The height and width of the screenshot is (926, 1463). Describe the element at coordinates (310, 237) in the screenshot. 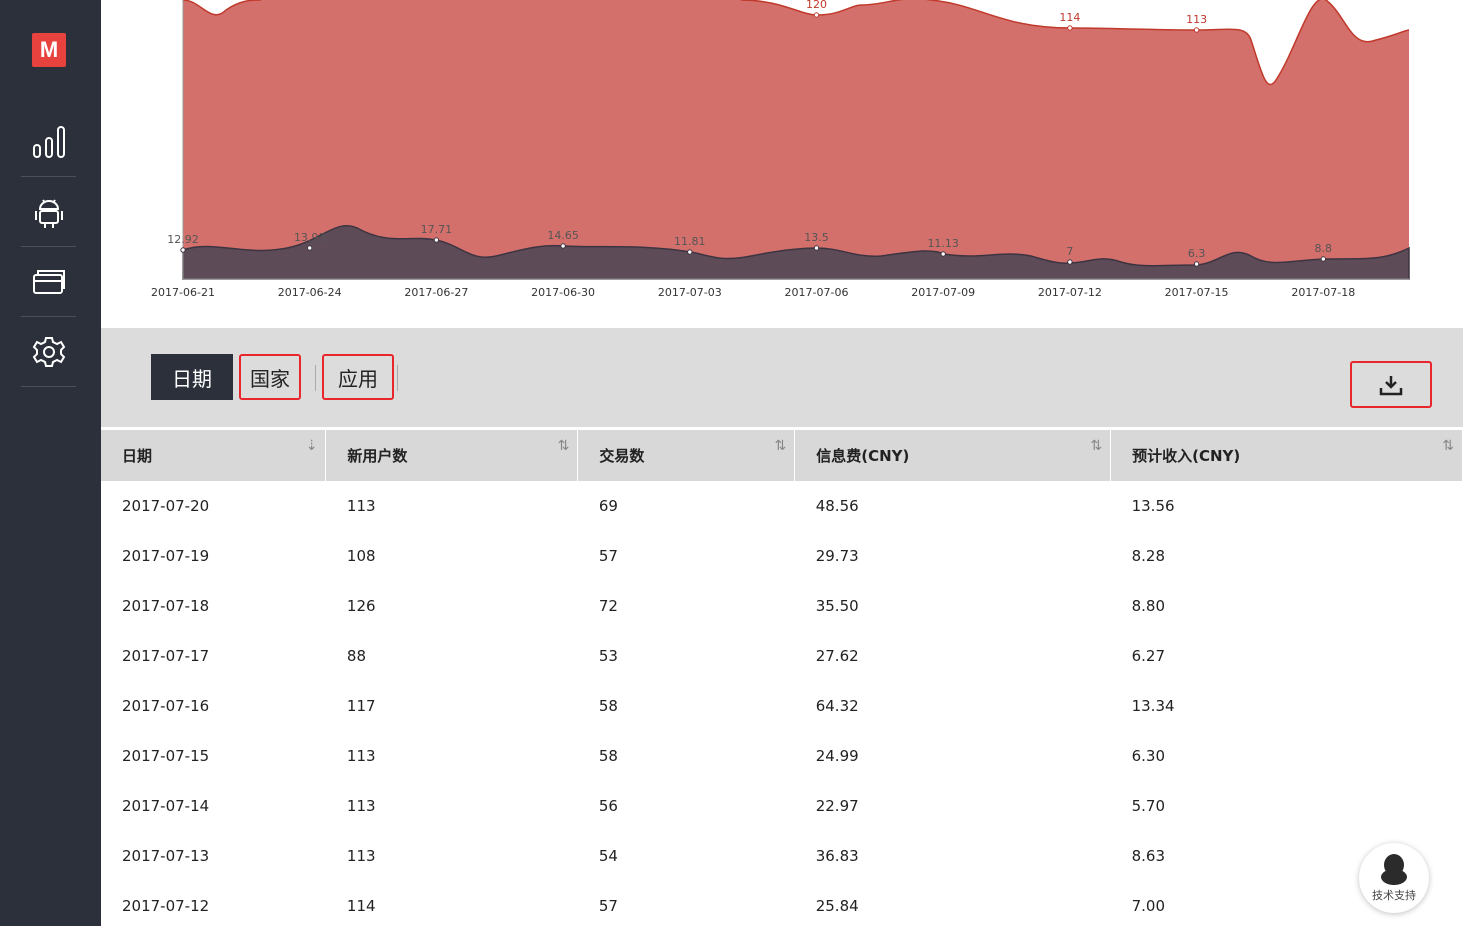

I see `data-label: 13.93` at that location.